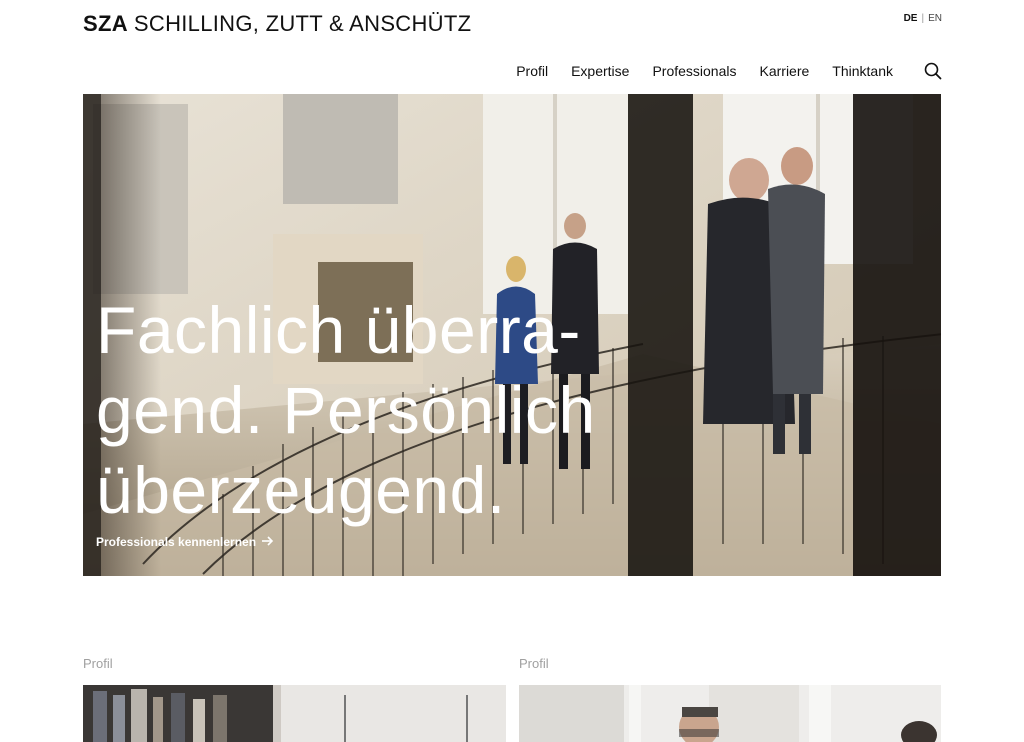  I want to click on hero-headline-line-1: Fachlich überra-, so click(338, 330).